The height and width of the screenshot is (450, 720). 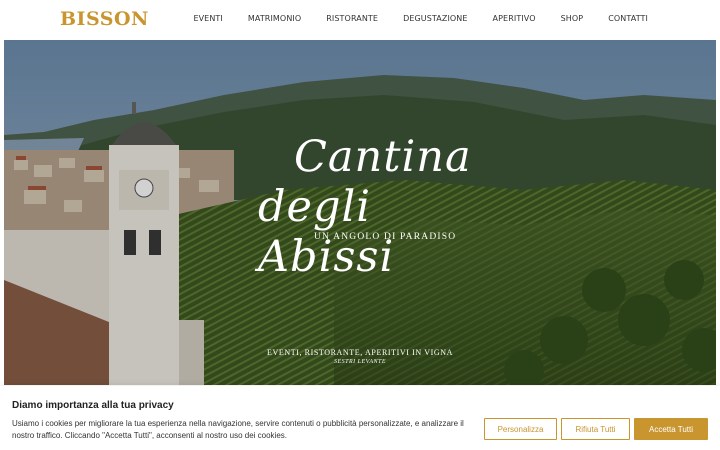 What do you see at coordinates (93, 405) in the screenshot?
I see `cookie-title: Diamo importanza alla tua privacy` at bounding box center [93, 405].